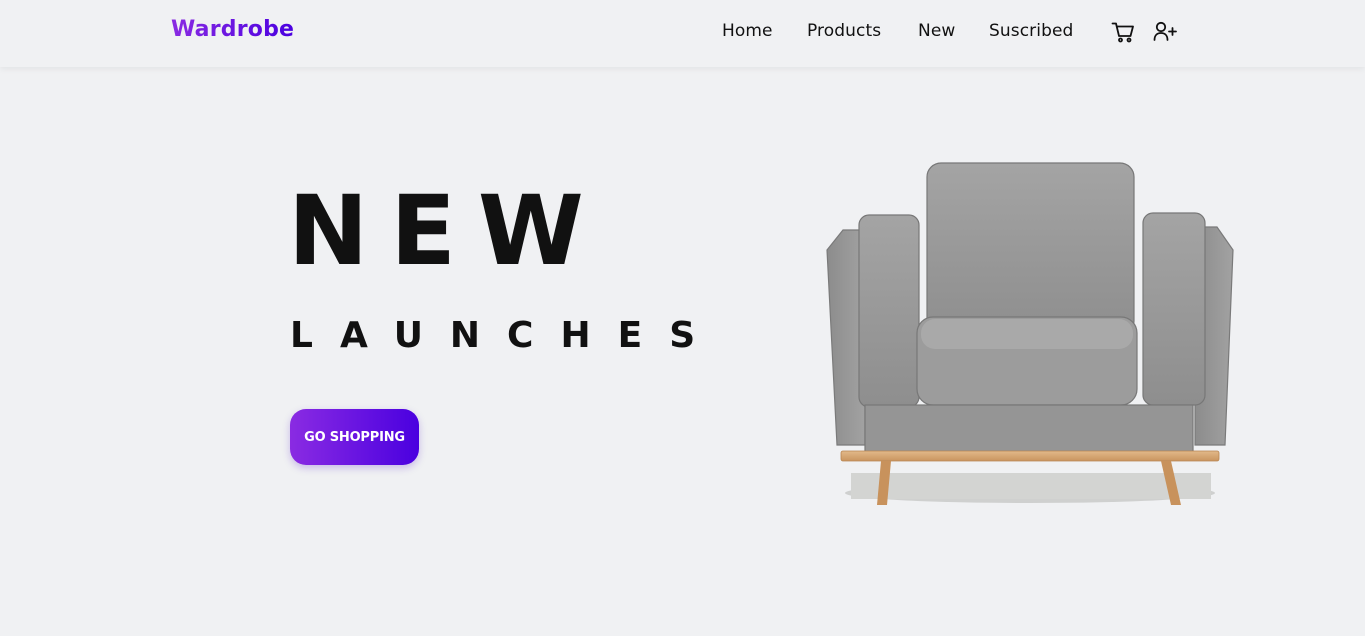 Image resolution: width=1365 pixels, height=636 pixels. Describe the element at coordinates (682, 33) in the screenshot. I see `navbar: Wardrobe Home Products New Suscribed` at that location.